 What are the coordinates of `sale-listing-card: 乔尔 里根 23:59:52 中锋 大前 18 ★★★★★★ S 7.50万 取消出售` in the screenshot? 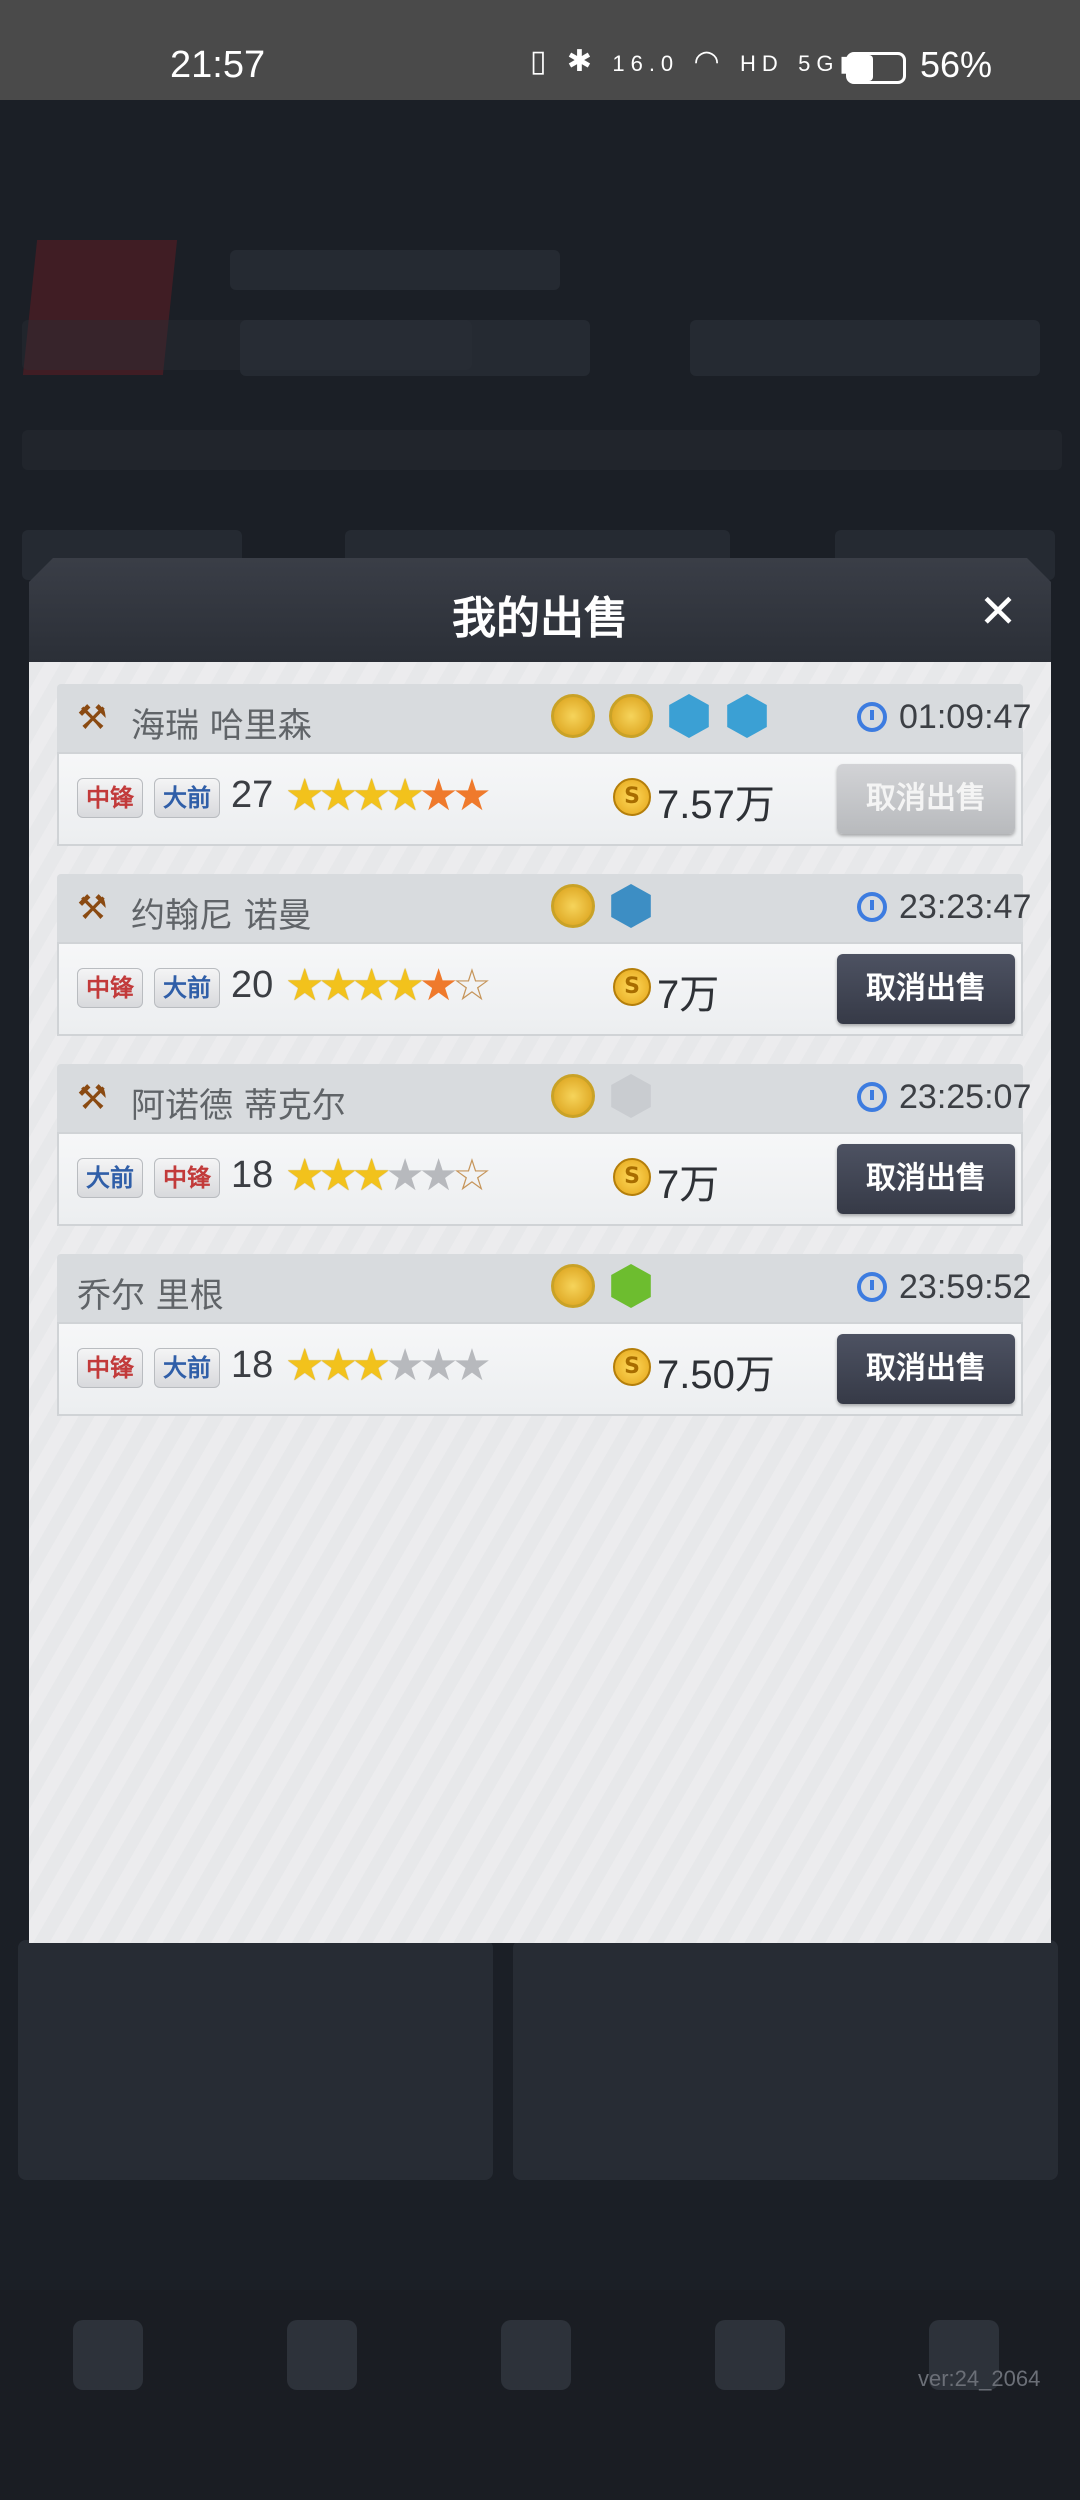 It's located at (544, 1337).